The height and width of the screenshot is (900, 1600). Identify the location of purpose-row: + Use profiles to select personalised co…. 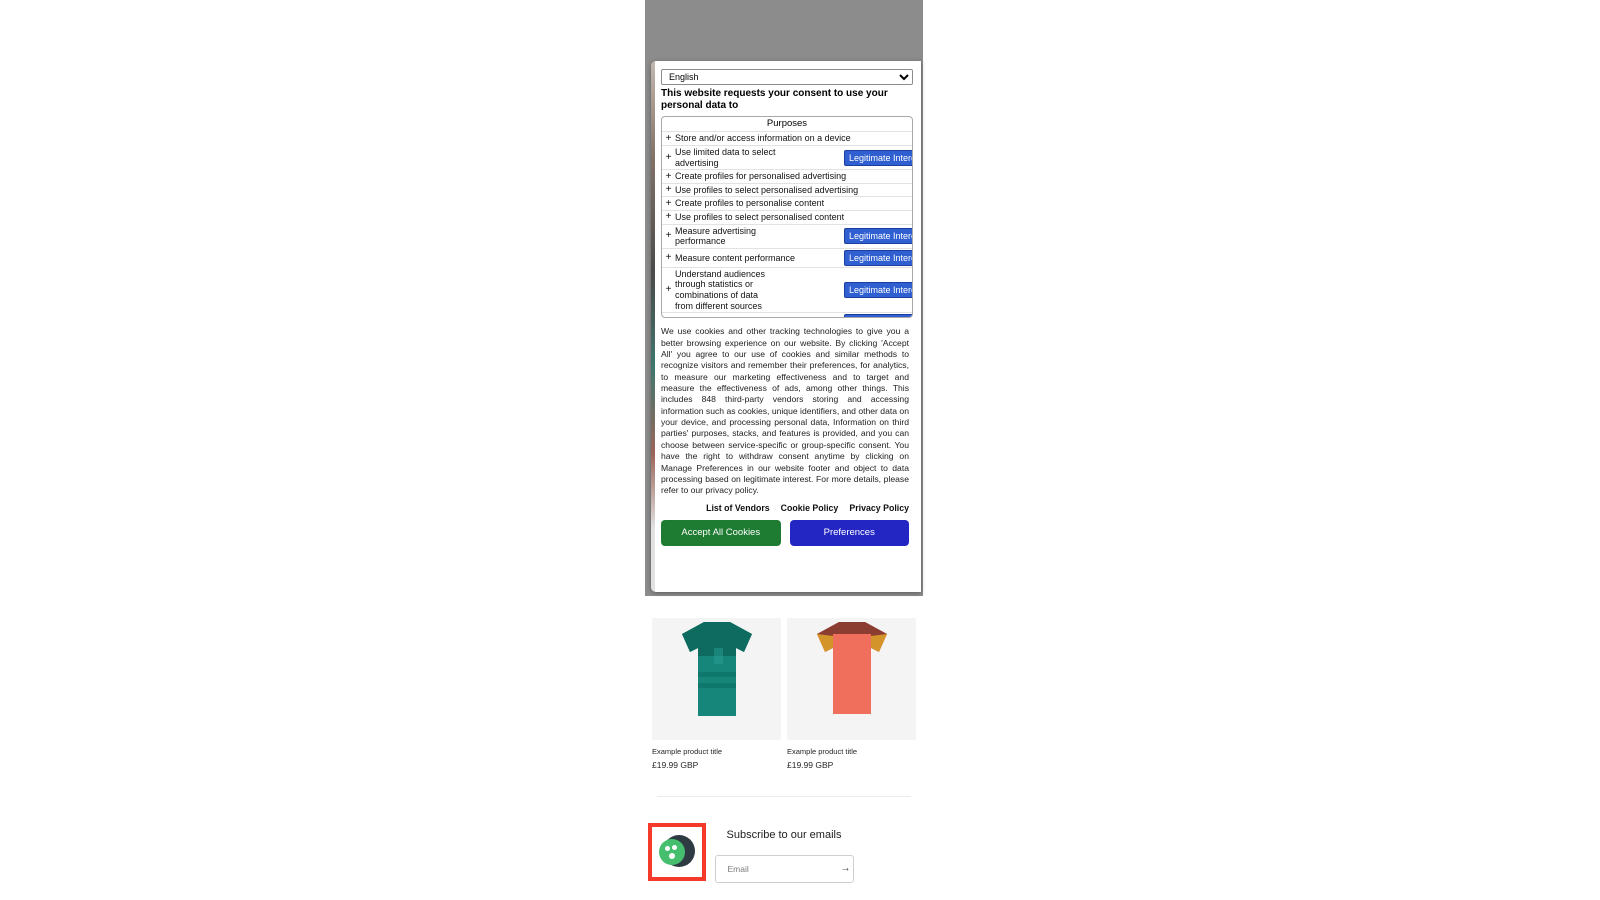
(787, 217).